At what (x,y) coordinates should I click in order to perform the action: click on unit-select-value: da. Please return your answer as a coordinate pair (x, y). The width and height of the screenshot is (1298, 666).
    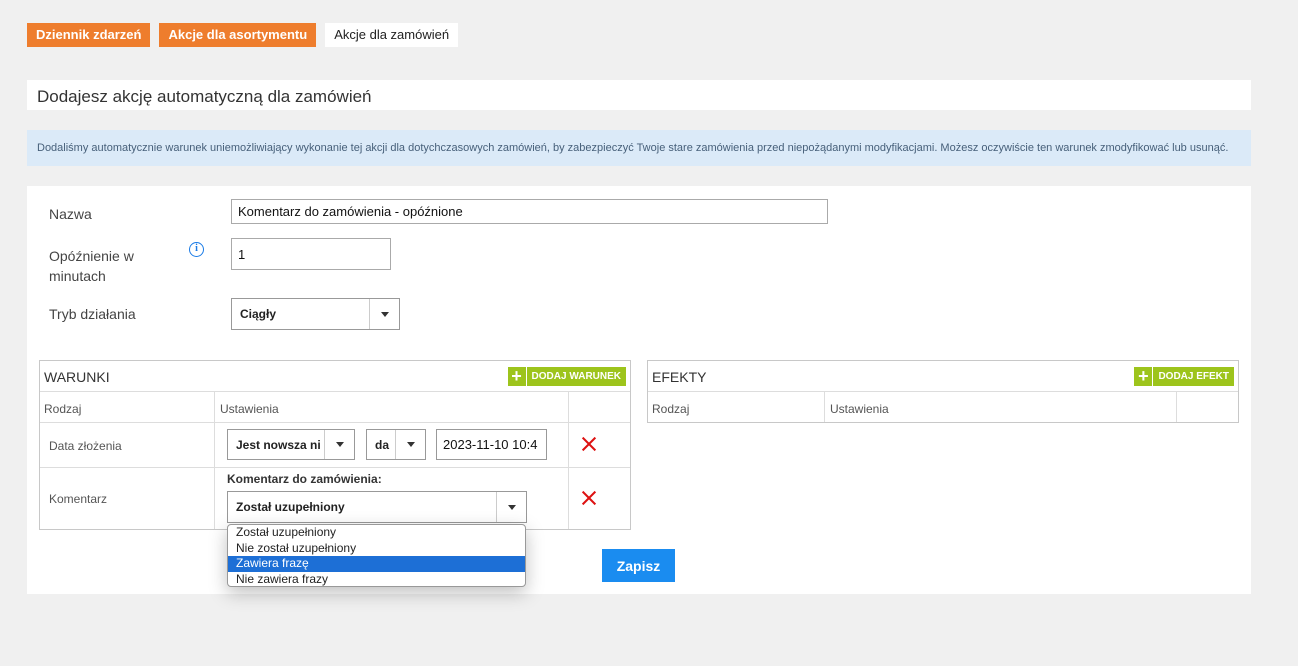
    Looking at the image, I should click on (382, 444).